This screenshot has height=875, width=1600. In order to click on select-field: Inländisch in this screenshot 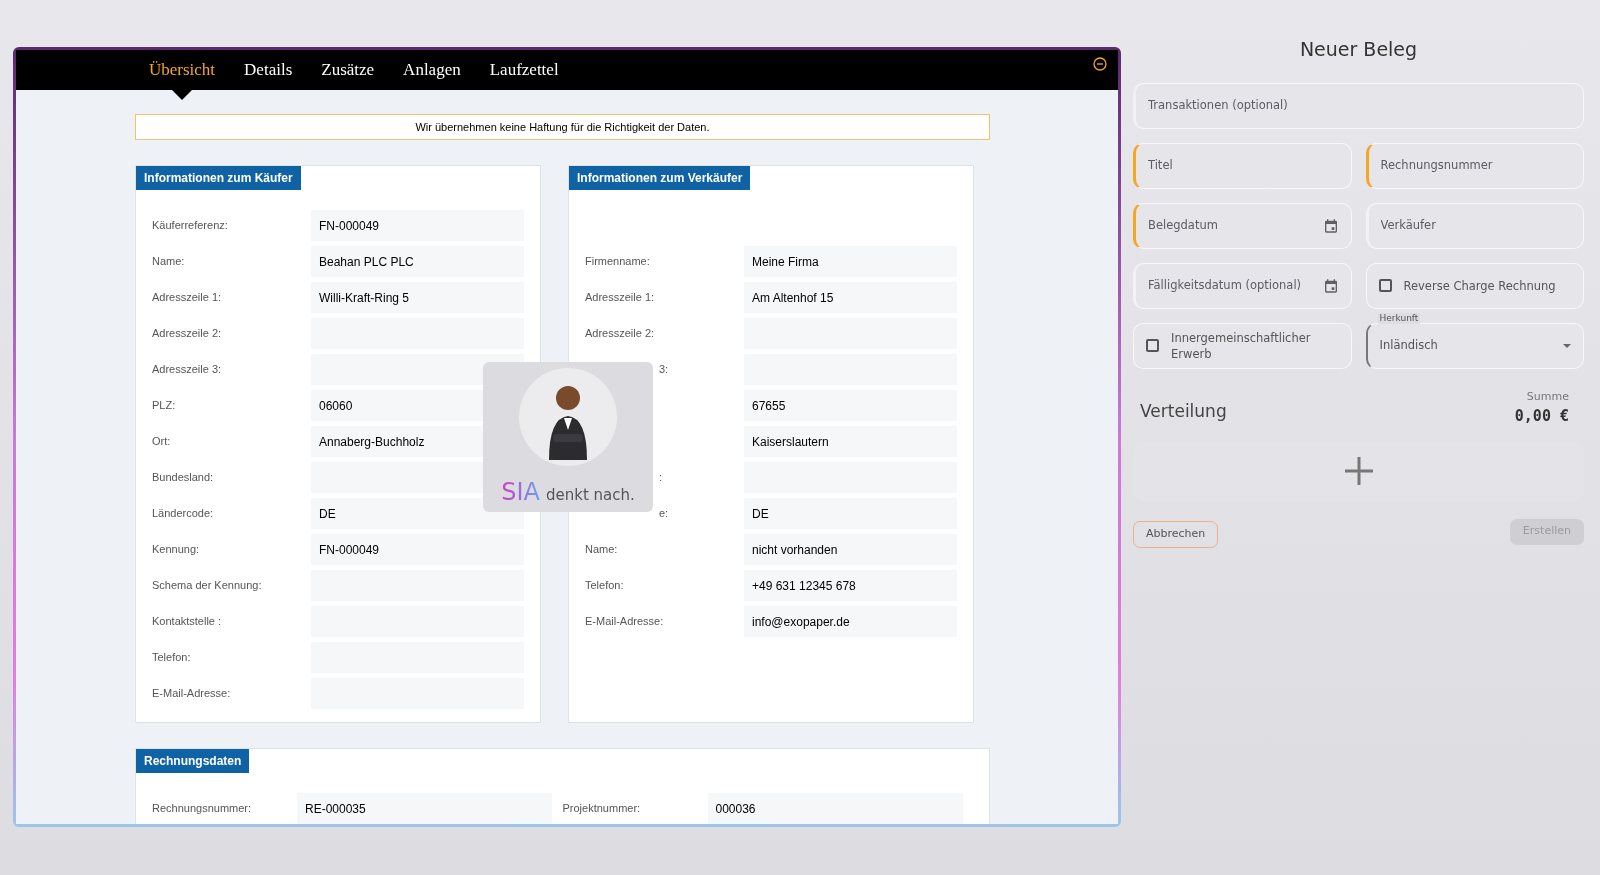, I will do `click(1474, 345)`.